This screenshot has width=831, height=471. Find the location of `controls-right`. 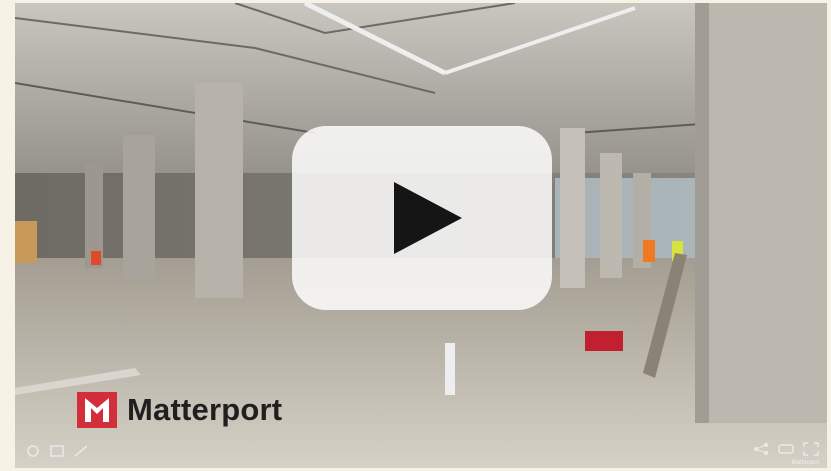

controls-right is located at coordinates (786, 449).